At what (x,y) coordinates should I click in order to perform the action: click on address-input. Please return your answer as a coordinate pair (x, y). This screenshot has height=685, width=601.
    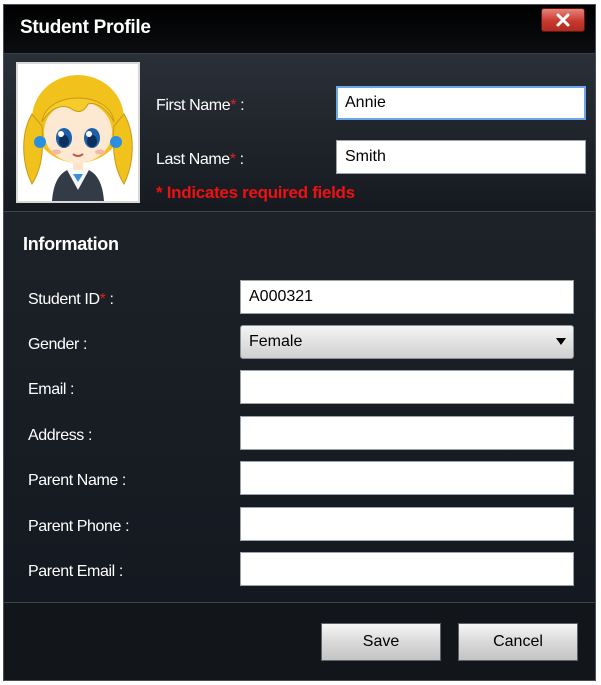
    Looking at the image, I should click on (407, 433).